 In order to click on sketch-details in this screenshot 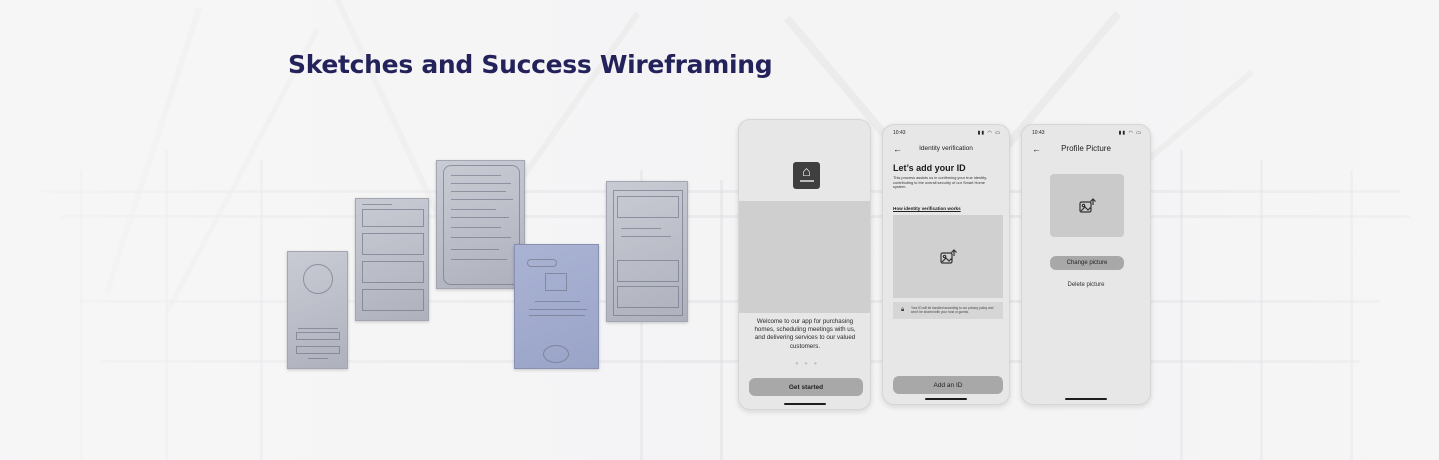, I will do `click(647, 251)`.